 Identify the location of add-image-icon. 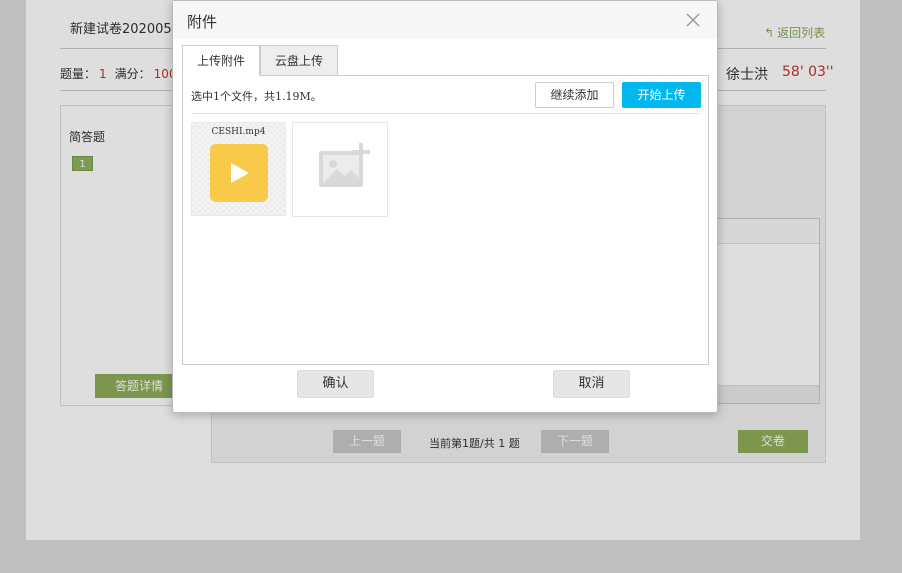
(344, 165).